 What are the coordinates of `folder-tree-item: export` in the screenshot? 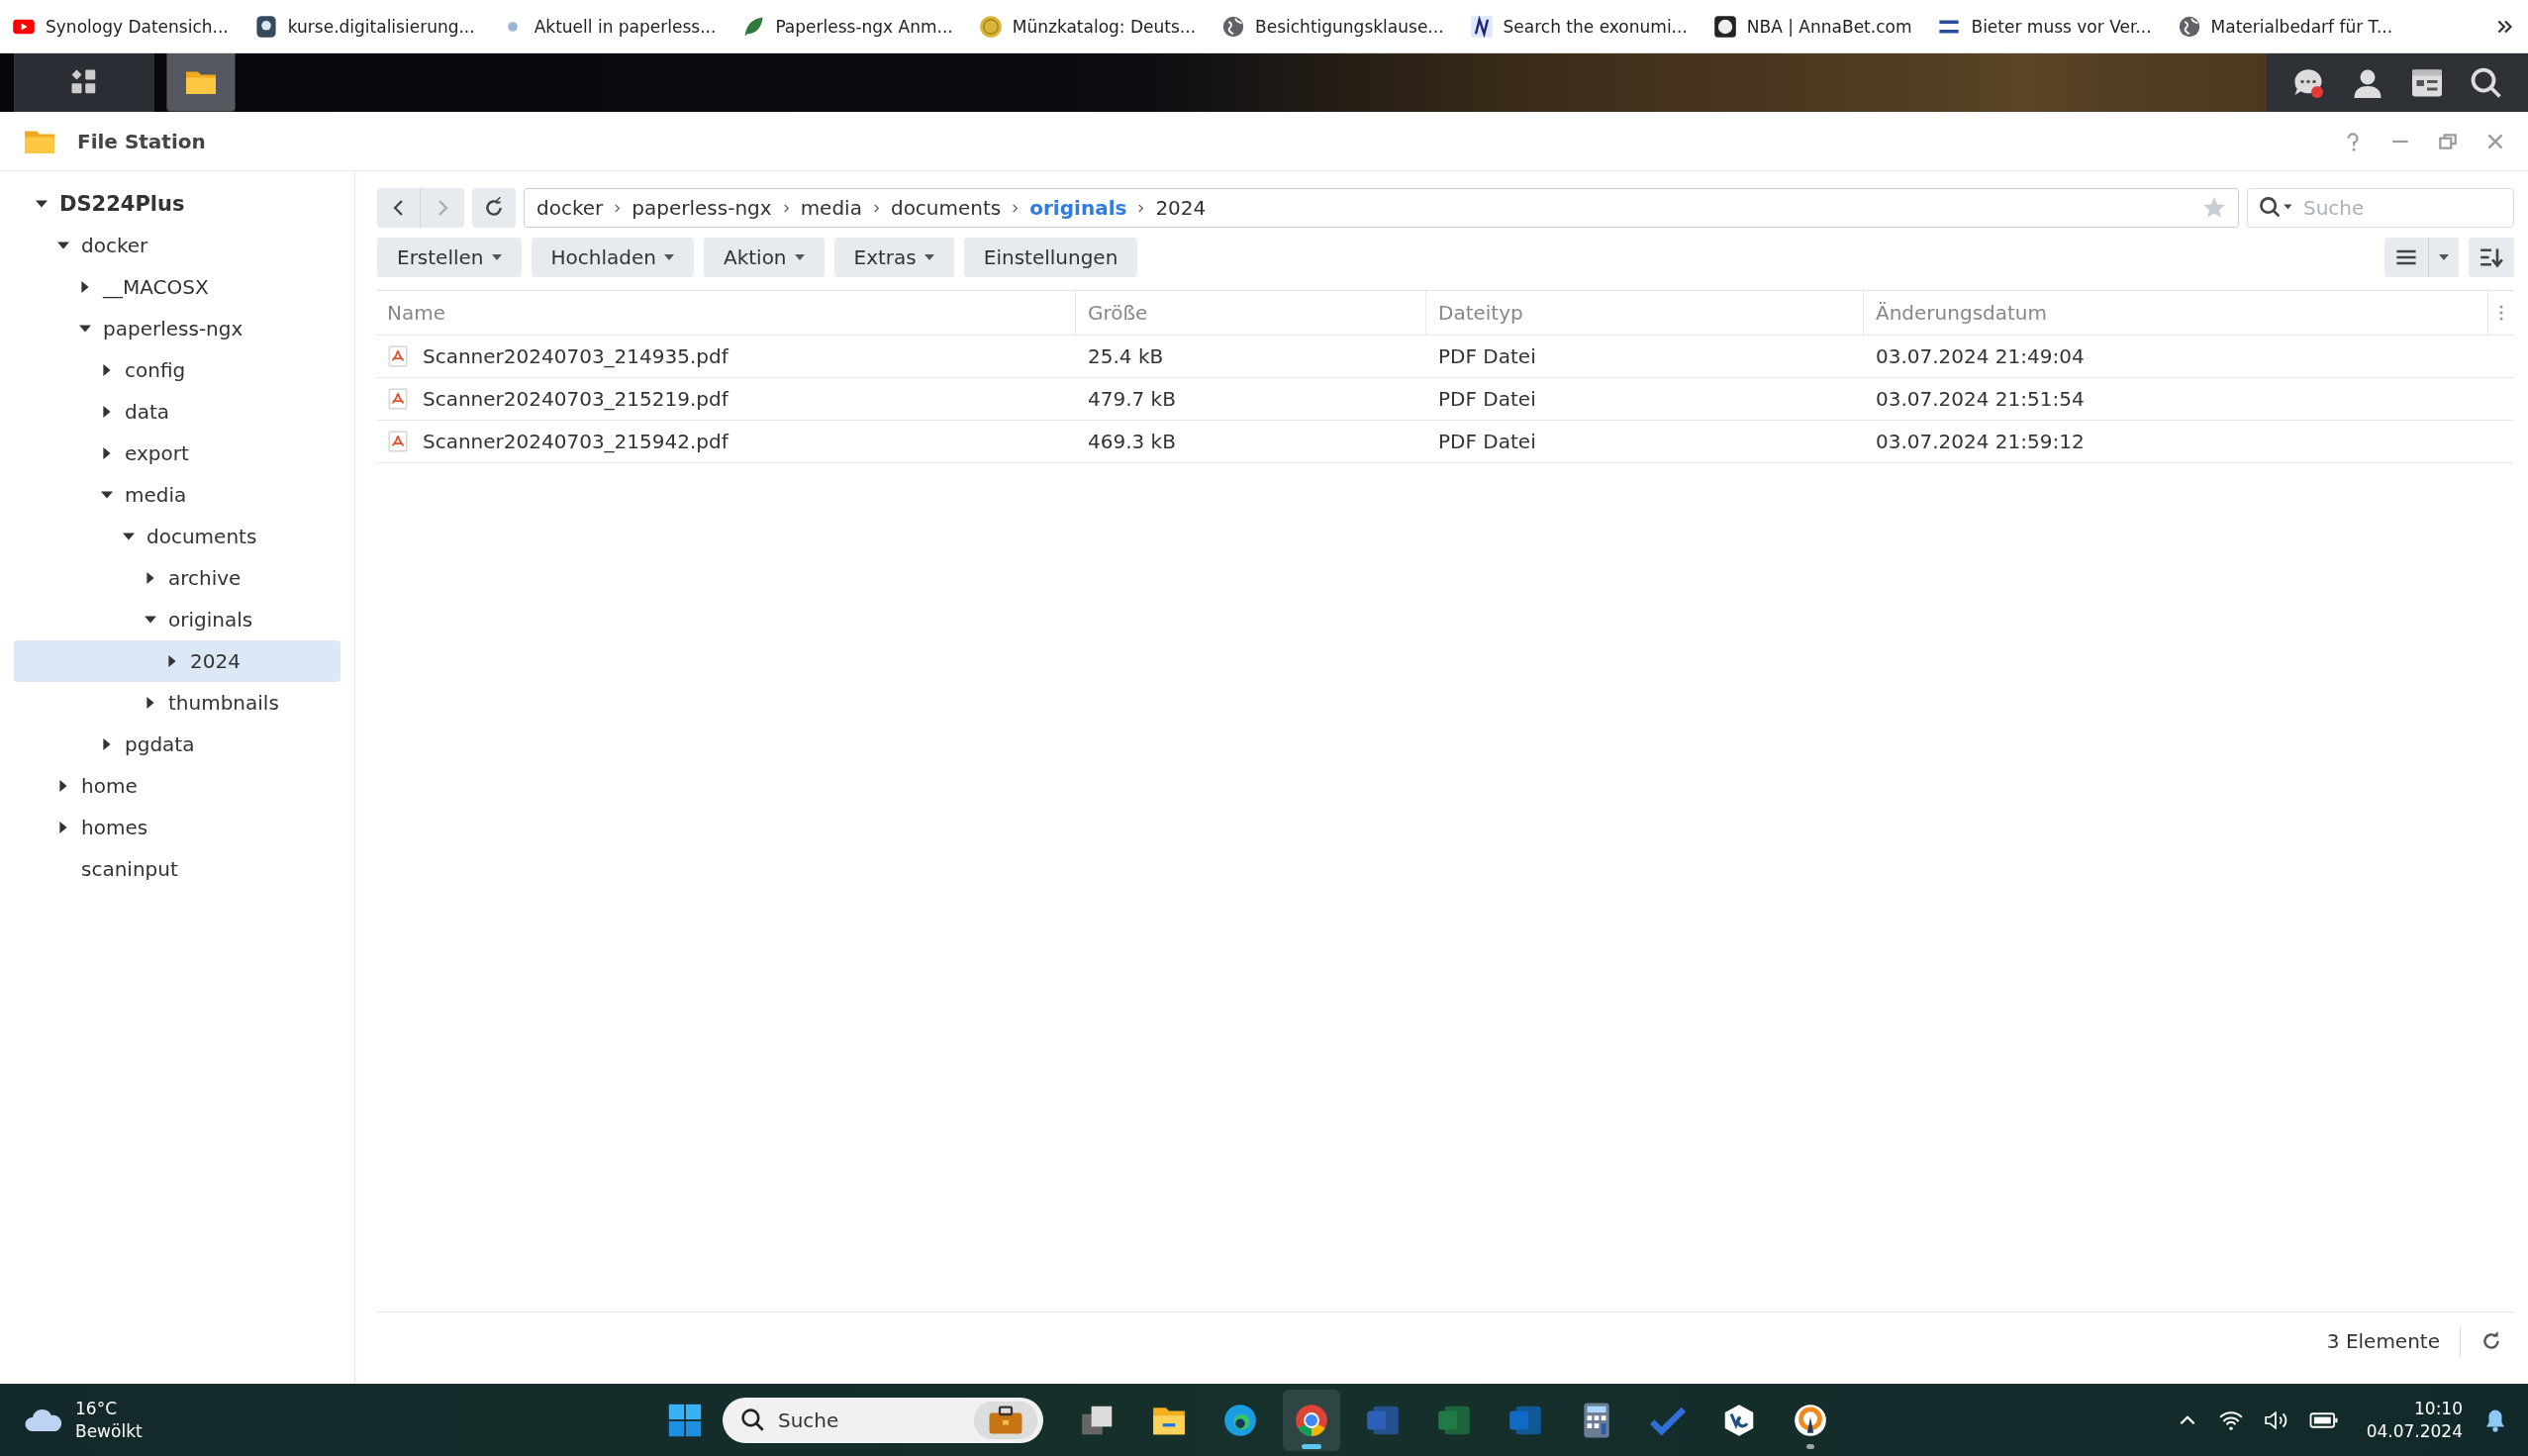 It's located at (177, 453).